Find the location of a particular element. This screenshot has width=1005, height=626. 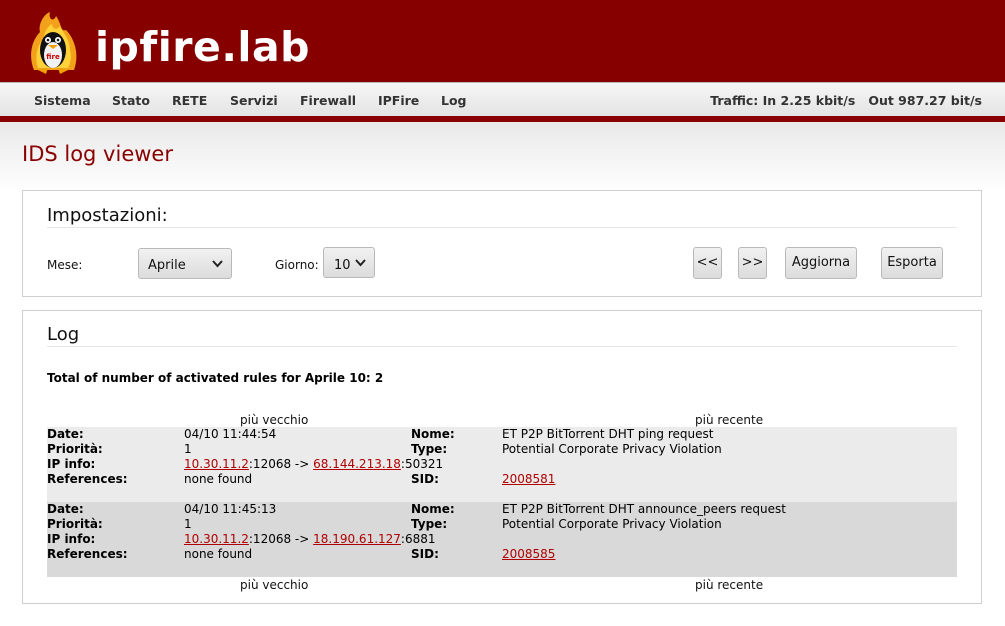

nav-item-firewall: Firewall is located at coordinates (328, 100).